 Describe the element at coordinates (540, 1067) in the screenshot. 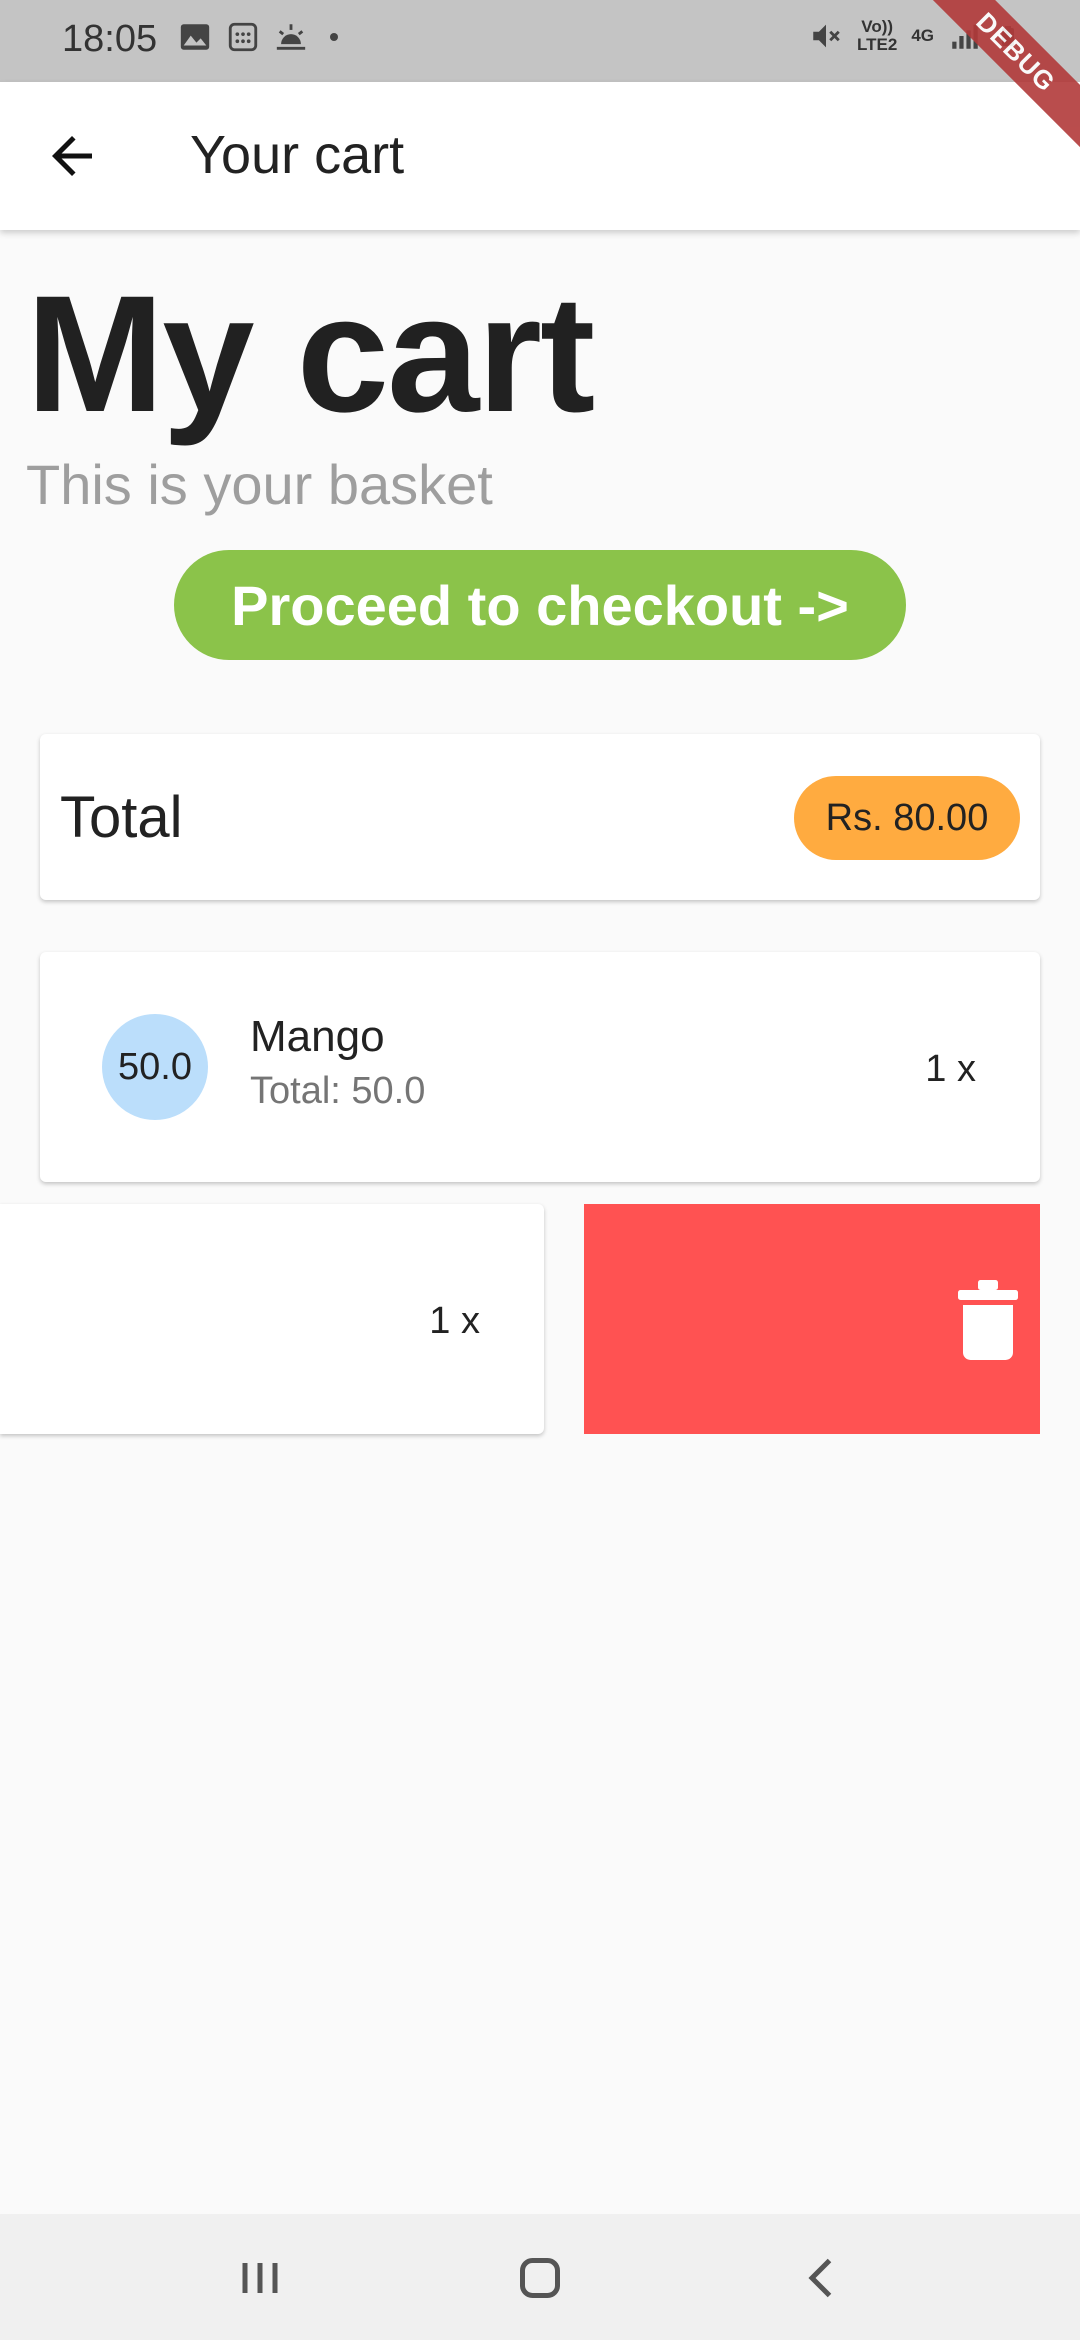

I see `cart-item: 50.0 Mango Total: 50.0 1 x` at that location.